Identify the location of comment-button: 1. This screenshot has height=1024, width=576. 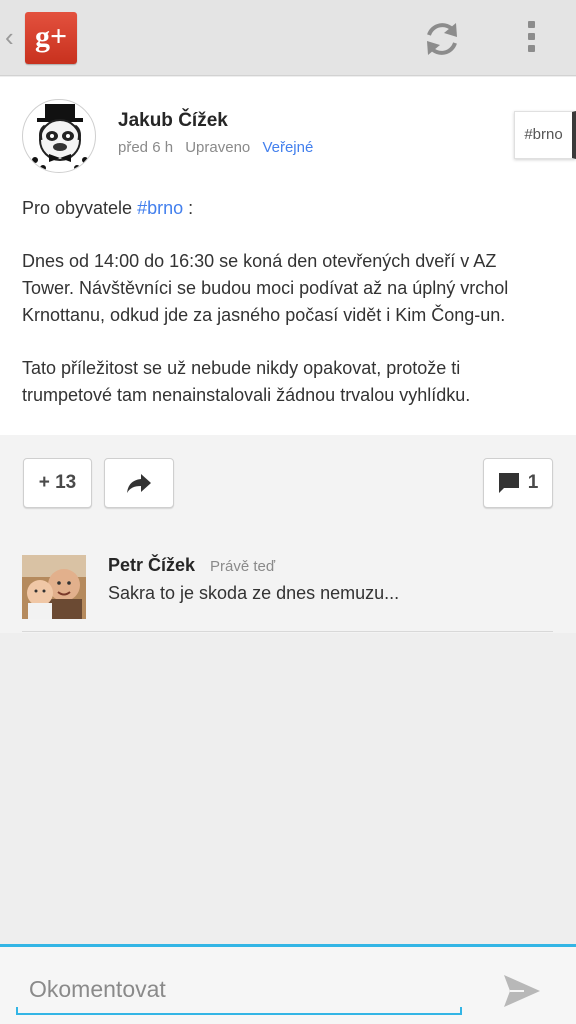
(518, 483).